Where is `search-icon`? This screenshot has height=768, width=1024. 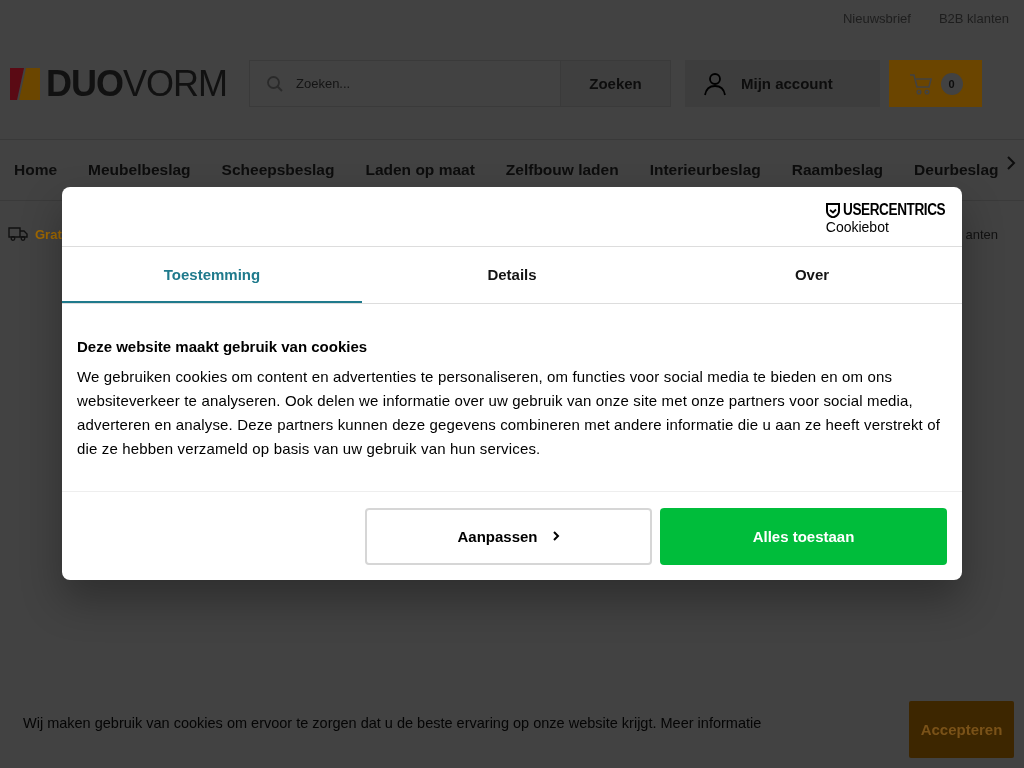
search-icon is located at coordinates (275, 83).